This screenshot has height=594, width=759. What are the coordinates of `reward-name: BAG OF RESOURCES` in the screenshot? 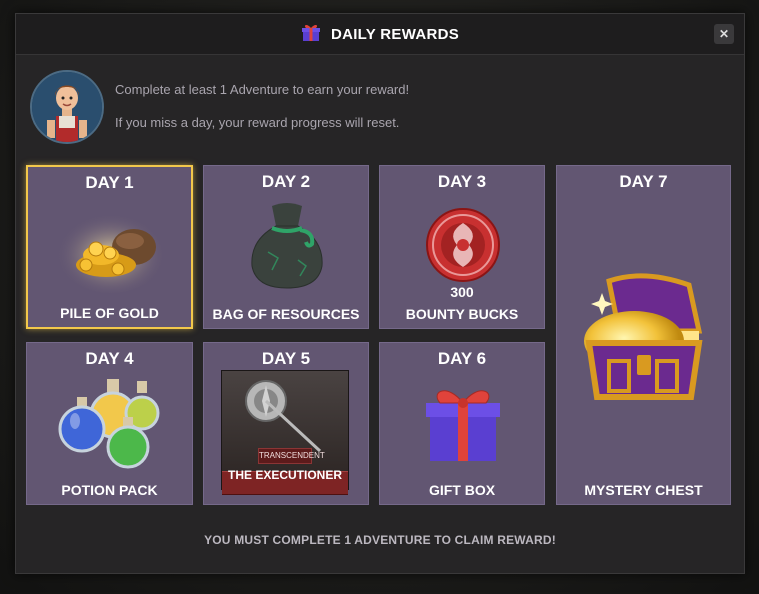 It's located at (286, 314).